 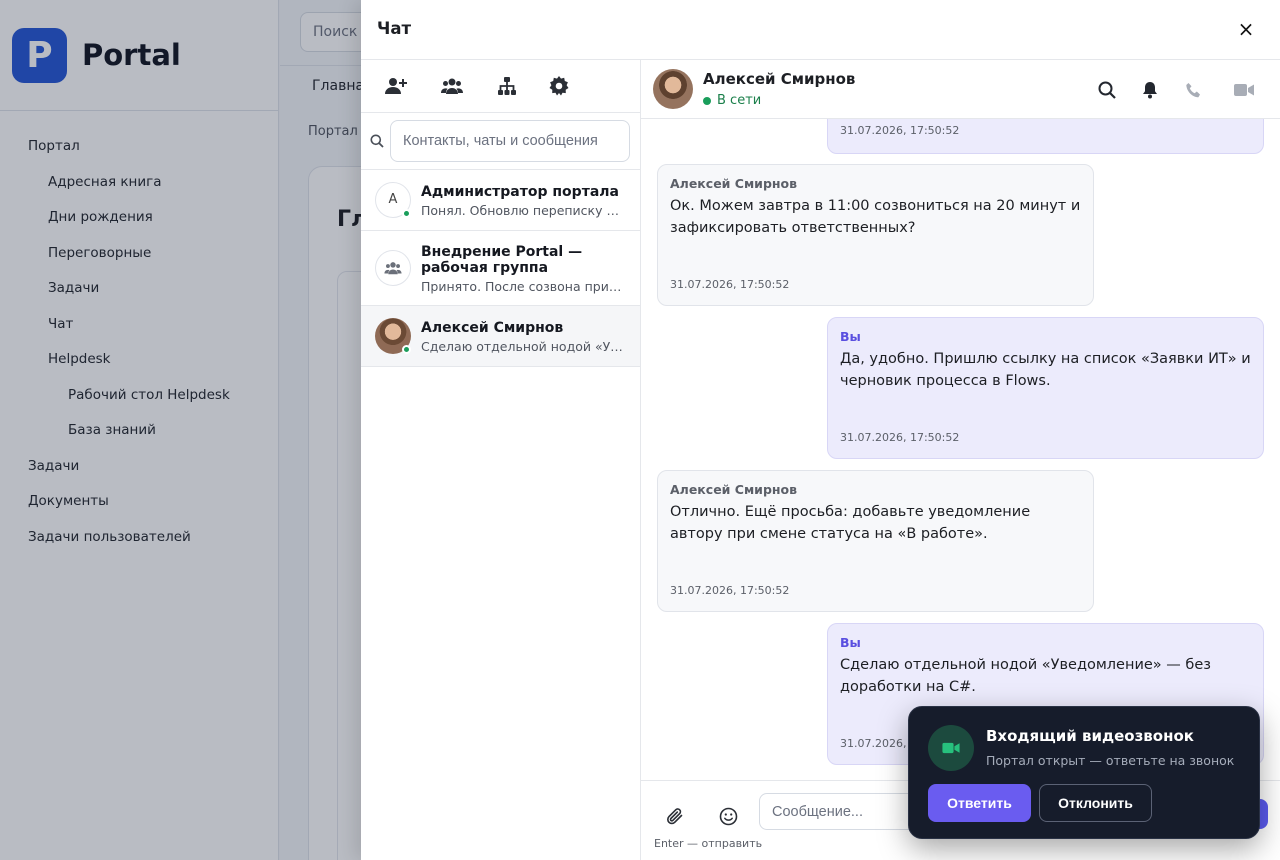 I want to click on settings-gear-icon, so click(x=559, y=86).